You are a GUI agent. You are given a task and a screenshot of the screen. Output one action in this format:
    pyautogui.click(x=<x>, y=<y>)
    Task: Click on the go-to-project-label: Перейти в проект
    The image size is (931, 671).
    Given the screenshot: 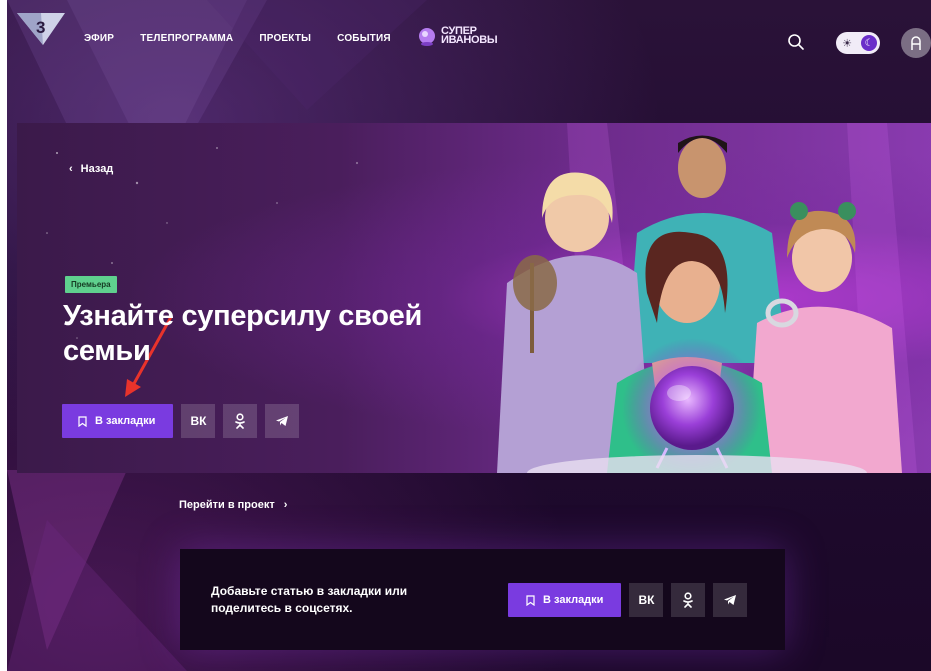 What is the action you would take?
    pyautogui.click(x=227, y=505)
    